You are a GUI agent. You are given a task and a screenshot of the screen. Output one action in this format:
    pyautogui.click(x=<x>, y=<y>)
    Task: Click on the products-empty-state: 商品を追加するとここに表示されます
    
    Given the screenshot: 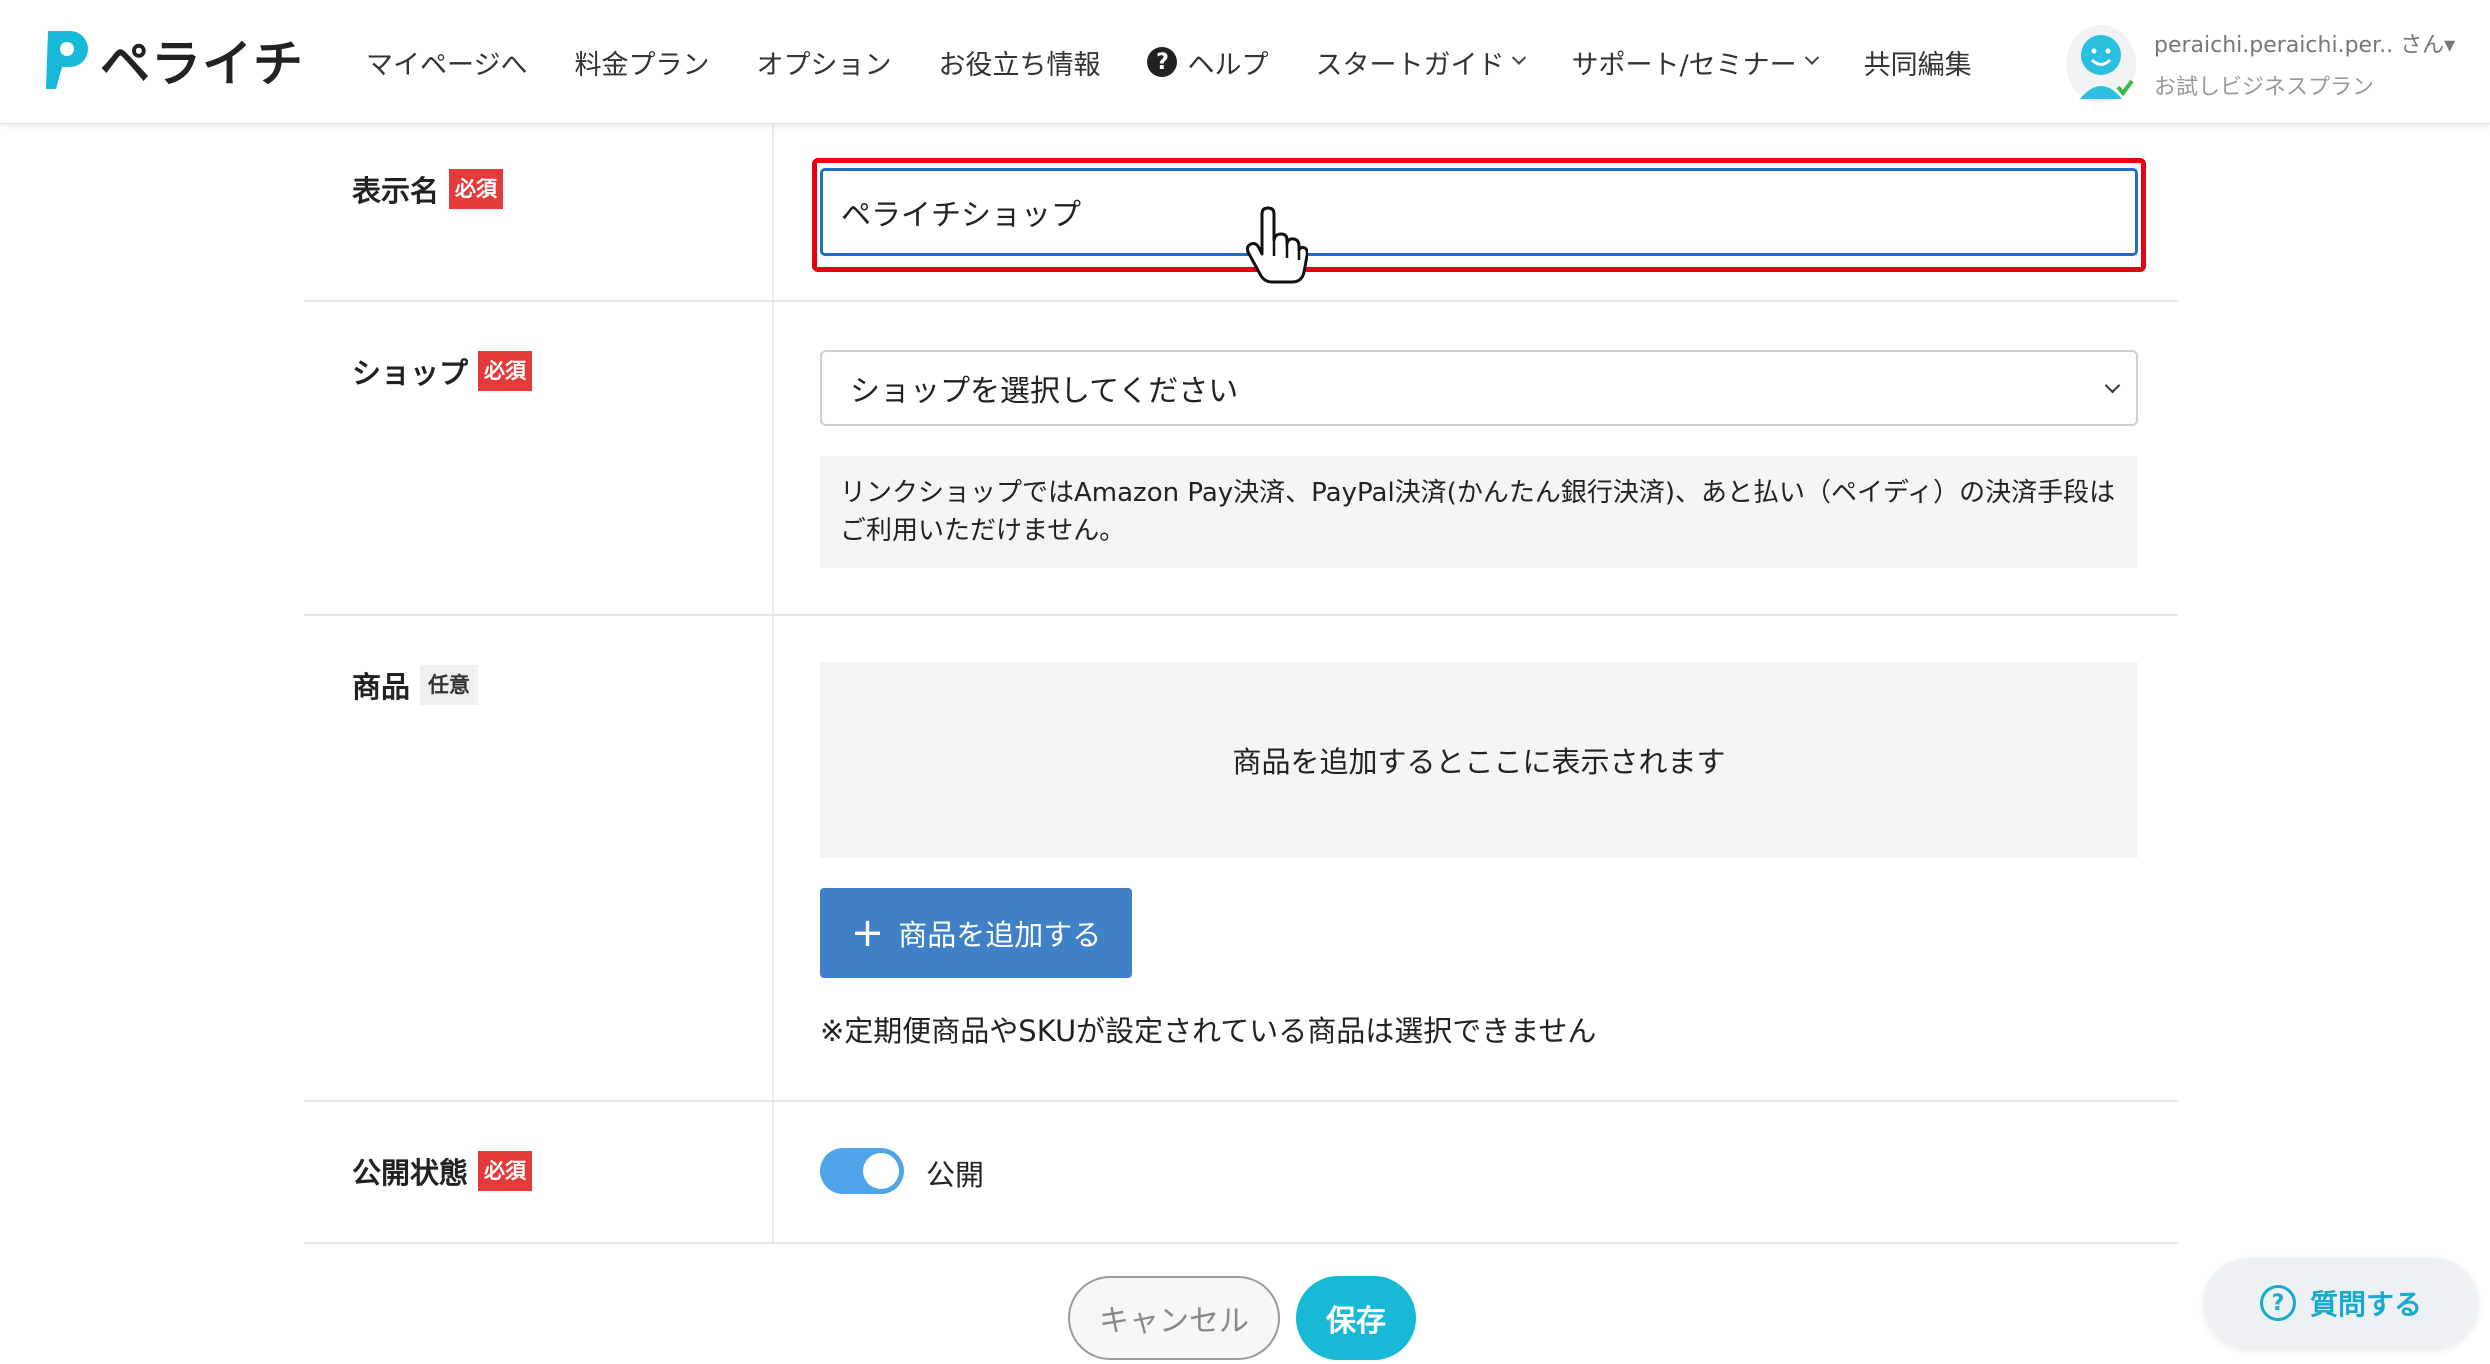 What is the action you would take?
    pyautogui.click(x=1479, y=760)
    